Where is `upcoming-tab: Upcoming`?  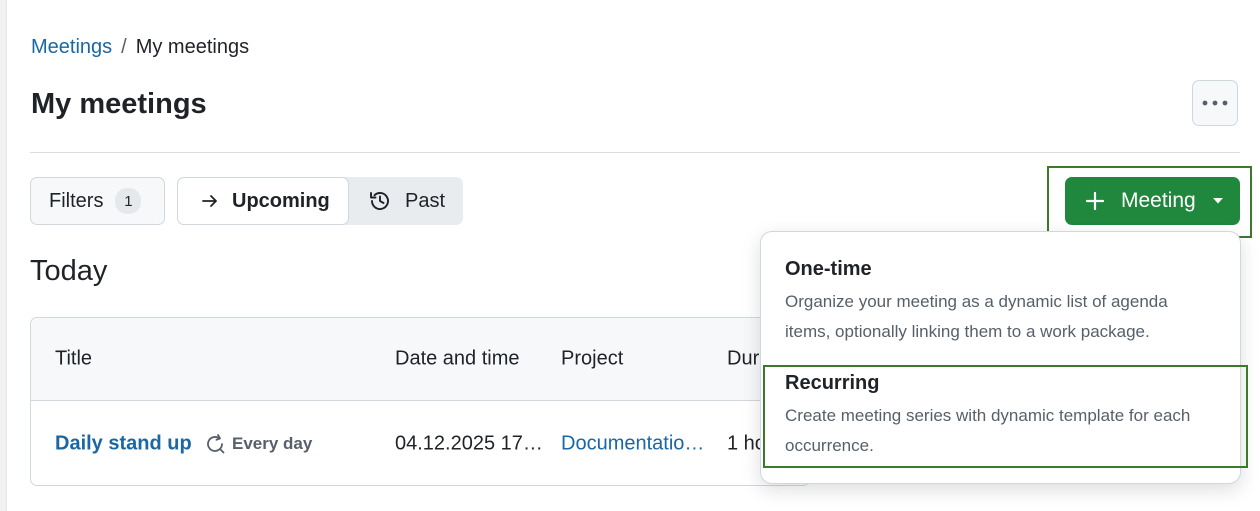 upcoming-tab: Upcoming is located at coordinates (263, 201).